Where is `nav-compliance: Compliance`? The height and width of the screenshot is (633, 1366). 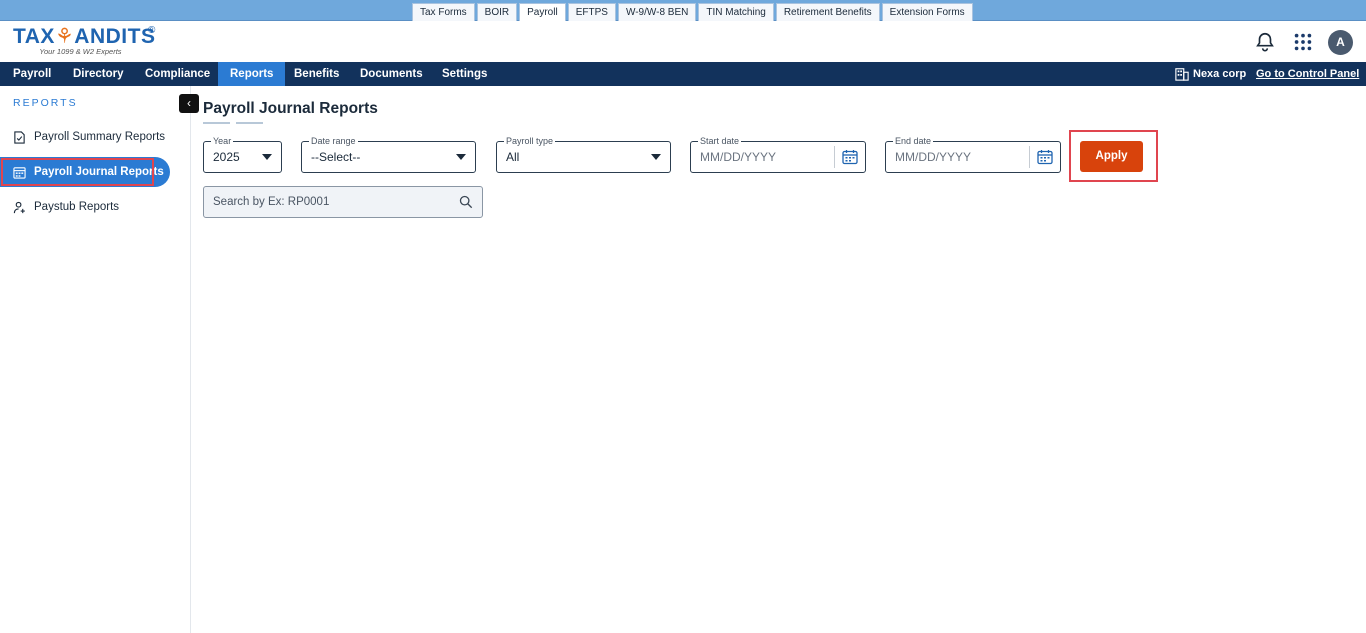 nav-compliance: Compliance is located at coordinates (177, 74).